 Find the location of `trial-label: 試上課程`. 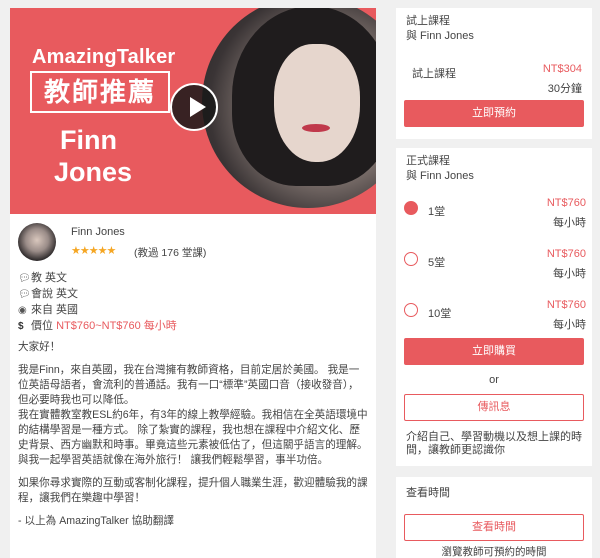

trial-label: 試上課程 is located at coordinates (434, 74).